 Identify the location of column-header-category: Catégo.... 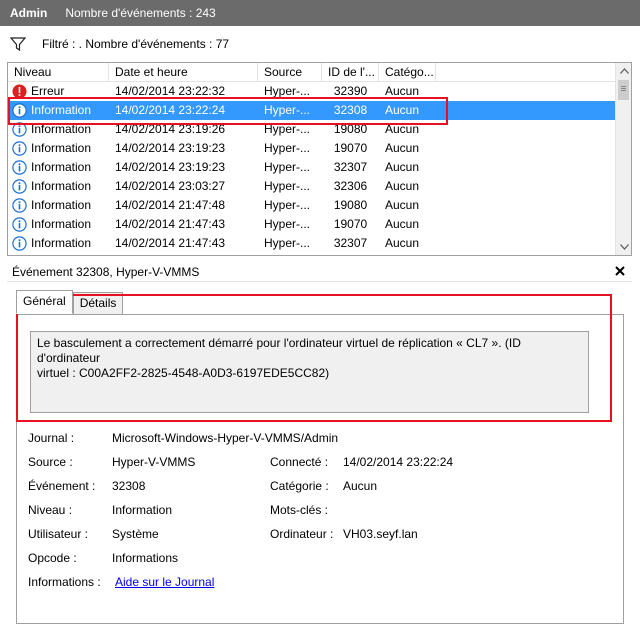
(407, 72).